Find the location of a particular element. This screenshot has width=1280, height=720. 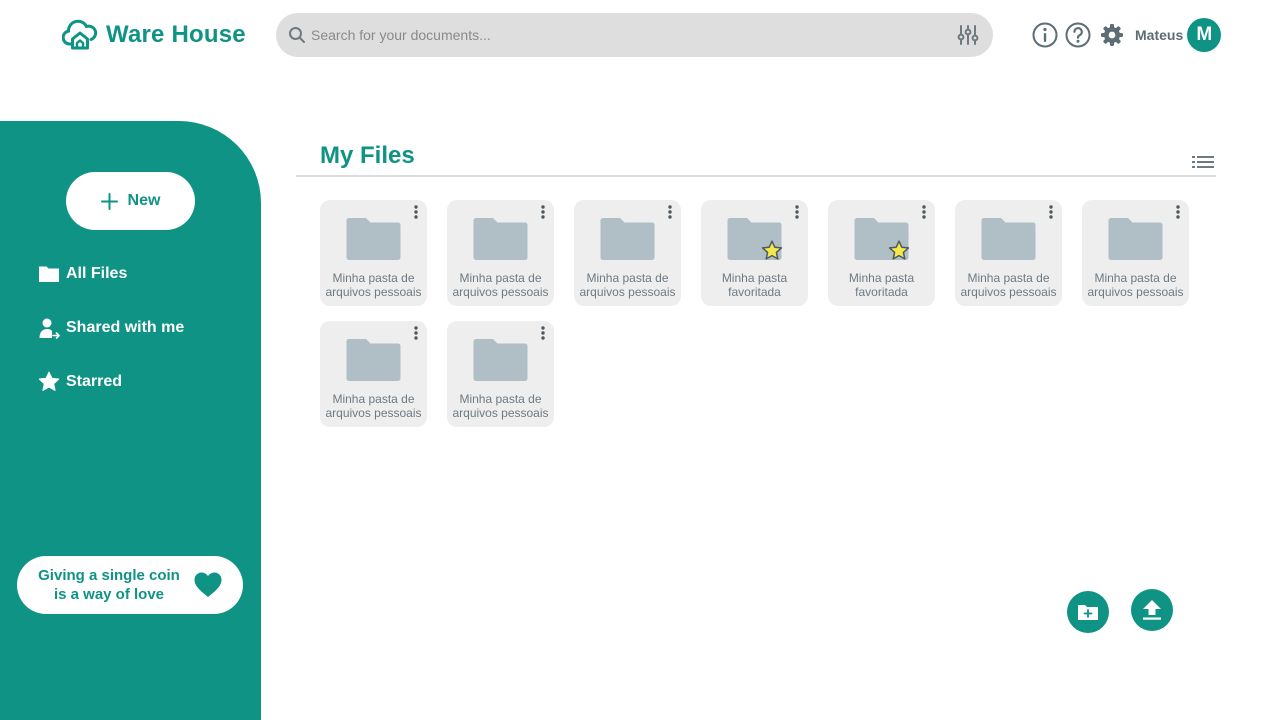

help-icon is located at coordinates (1078, 35).